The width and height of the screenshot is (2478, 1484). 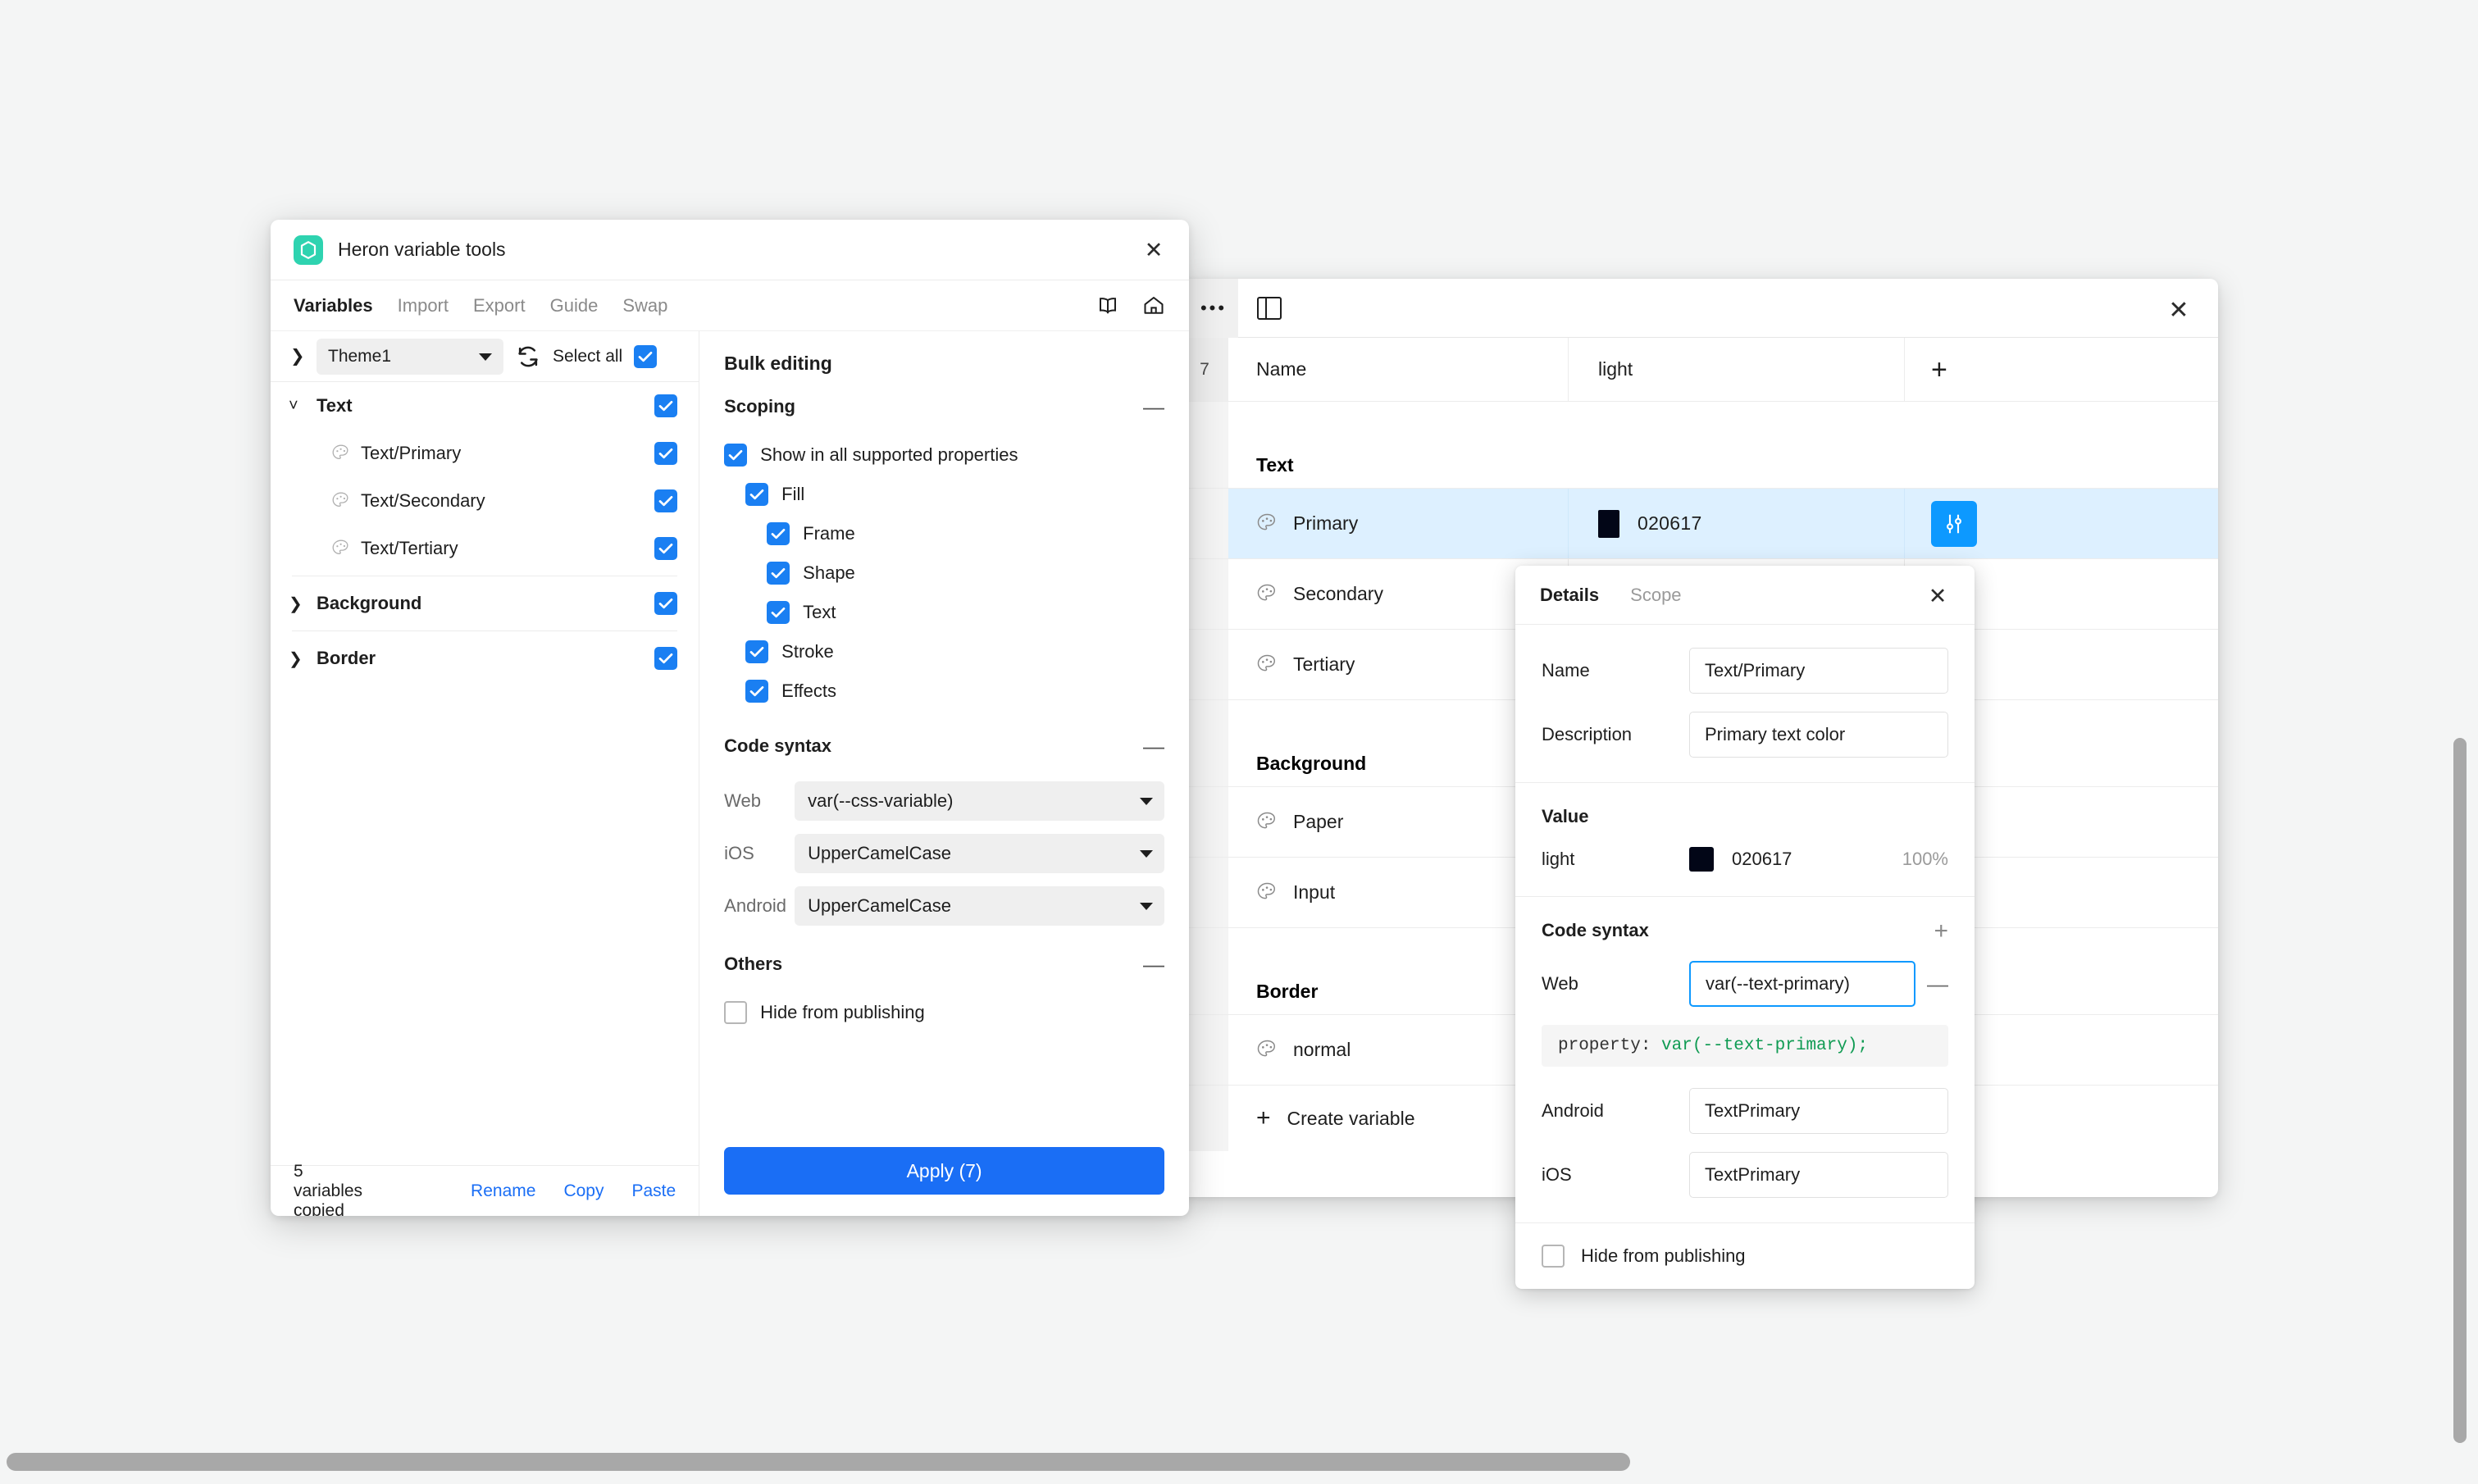 What do you see at coordinates (503, 1191) in the screenshot?
I see `rename-link: Rename` at bounding box center [503, 1191].